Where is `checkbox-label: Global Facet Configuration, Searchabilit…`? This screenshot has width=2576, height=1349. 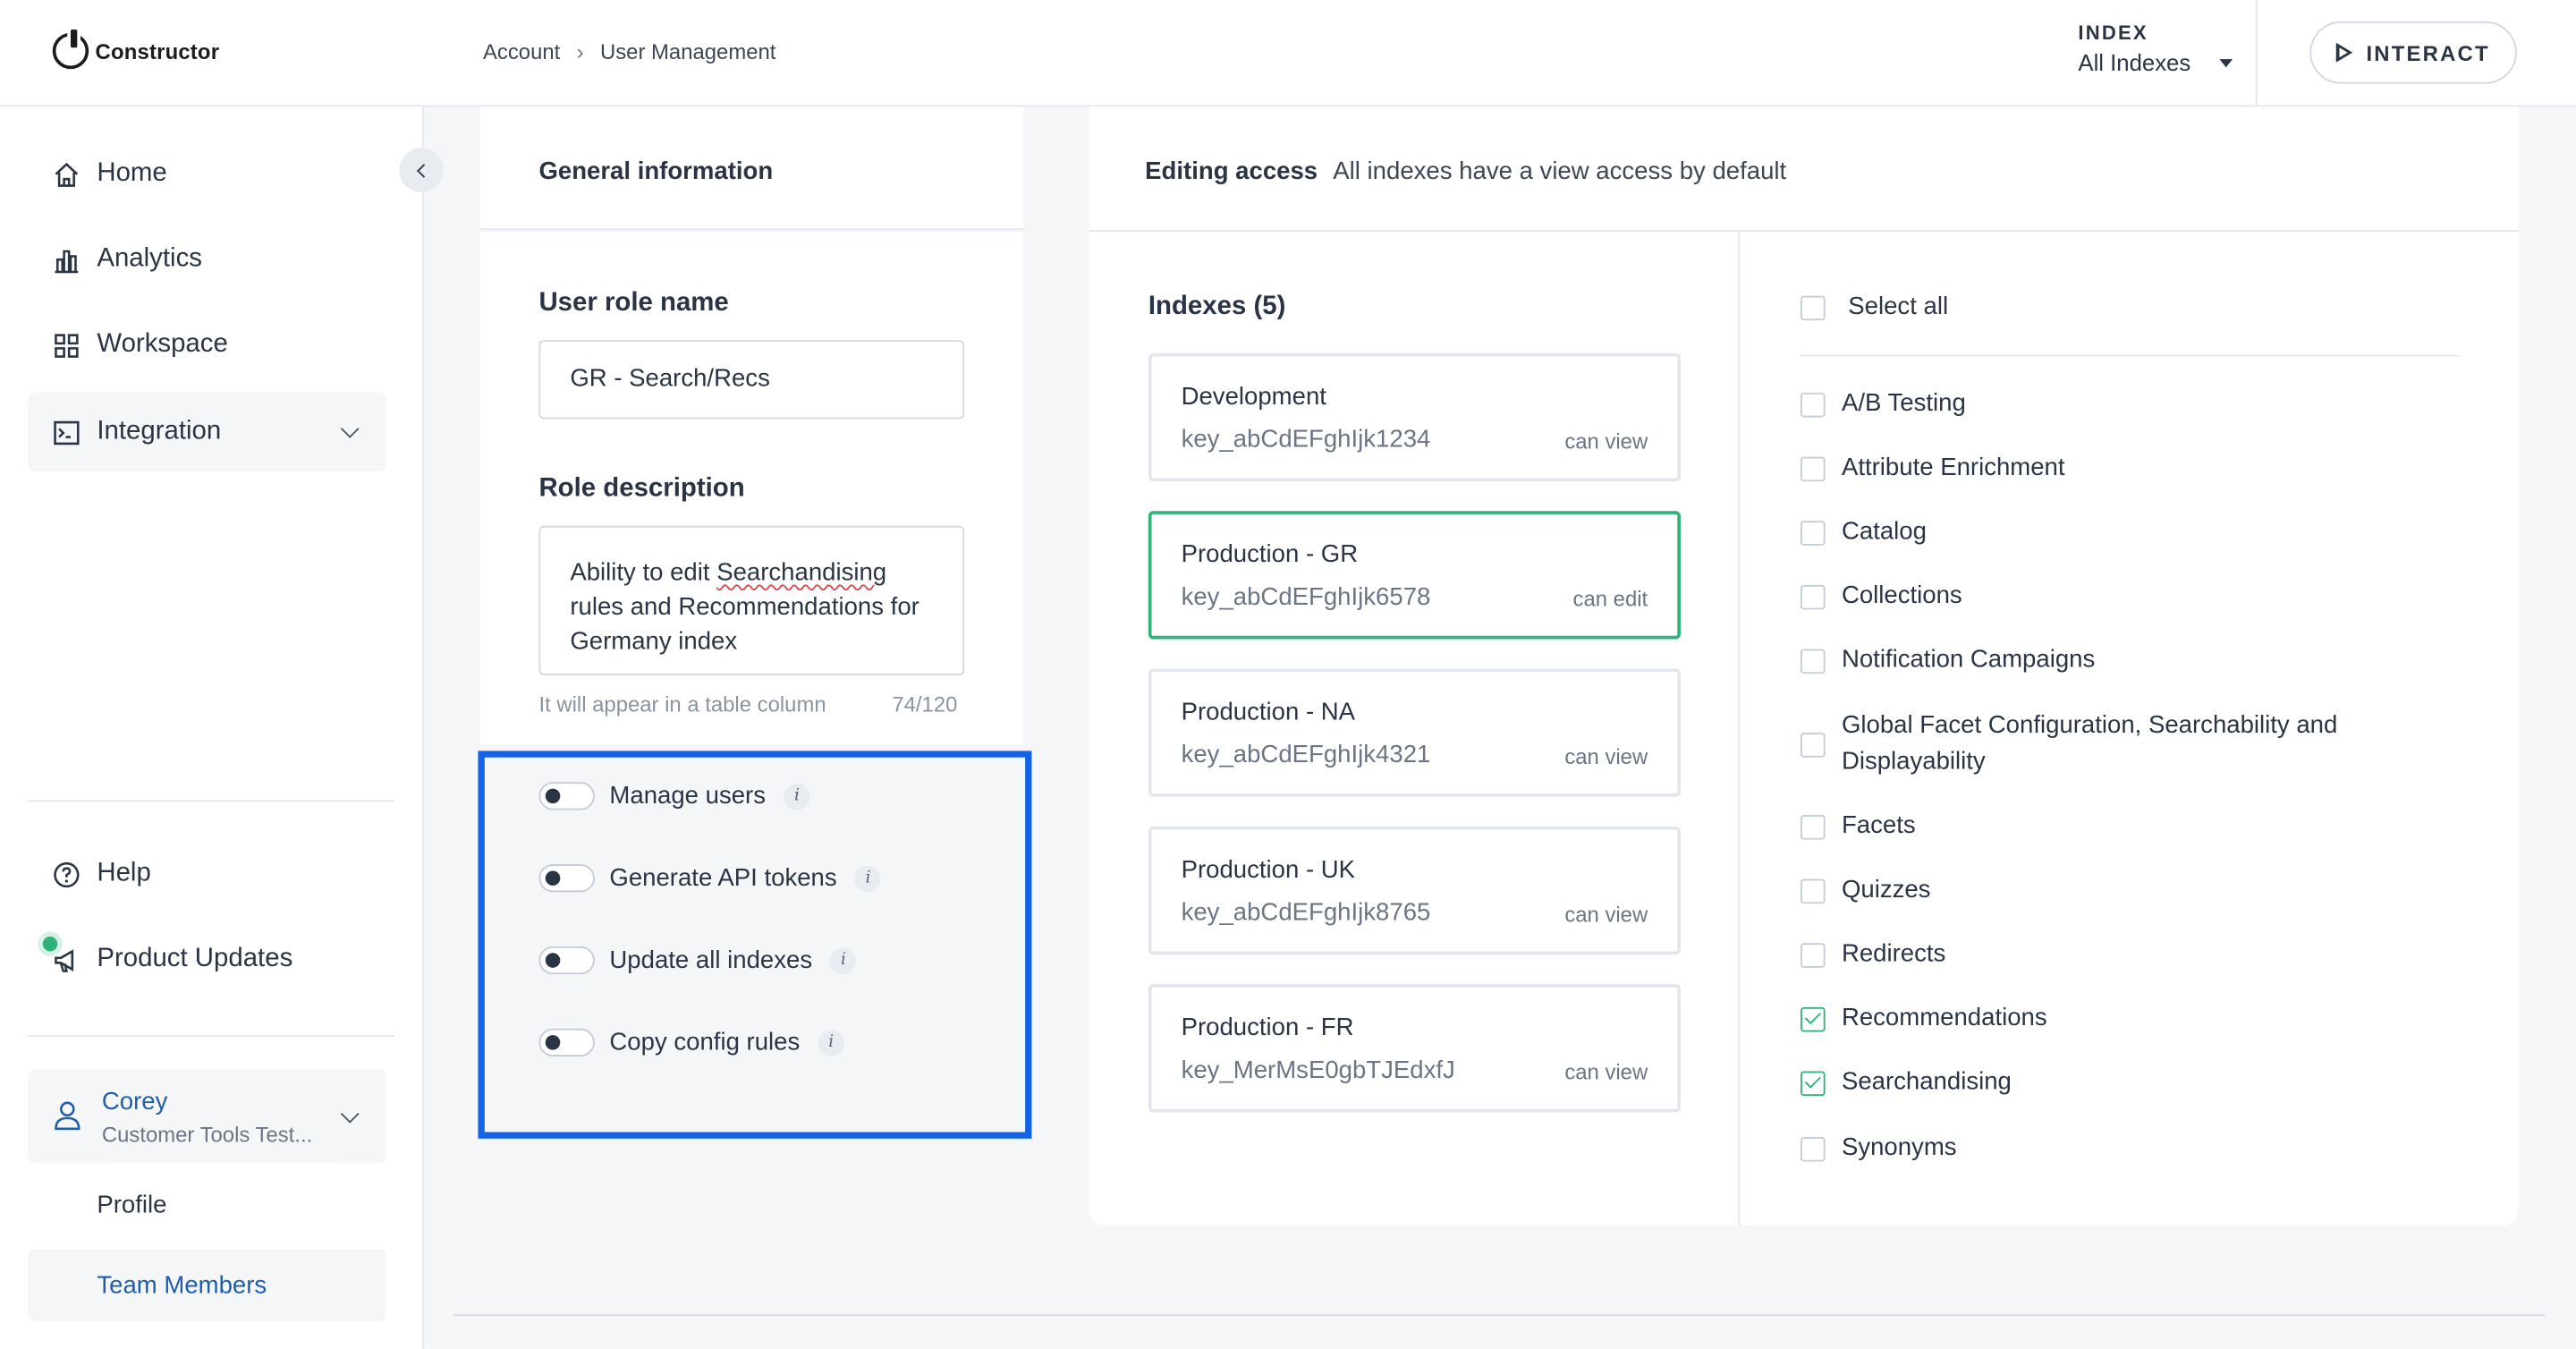
checkbox-label: Global Facet Configuration, Searchabilit… is located at coordinates (2089, 743).